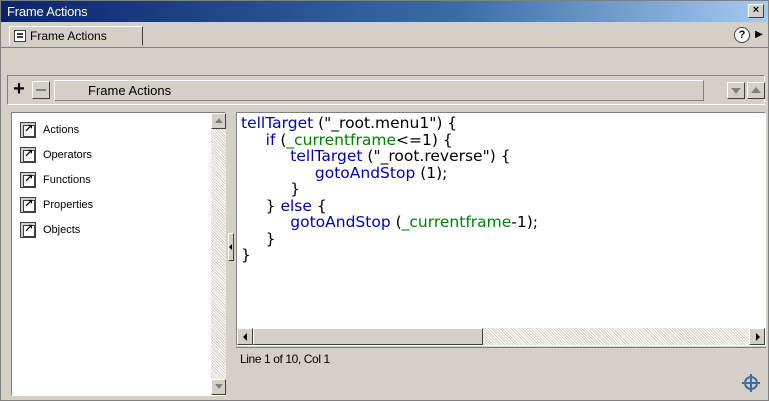 This screenshot has height=401, width=769. I want to click on code-line: gotoAndStop (1);, so click(389, 172).